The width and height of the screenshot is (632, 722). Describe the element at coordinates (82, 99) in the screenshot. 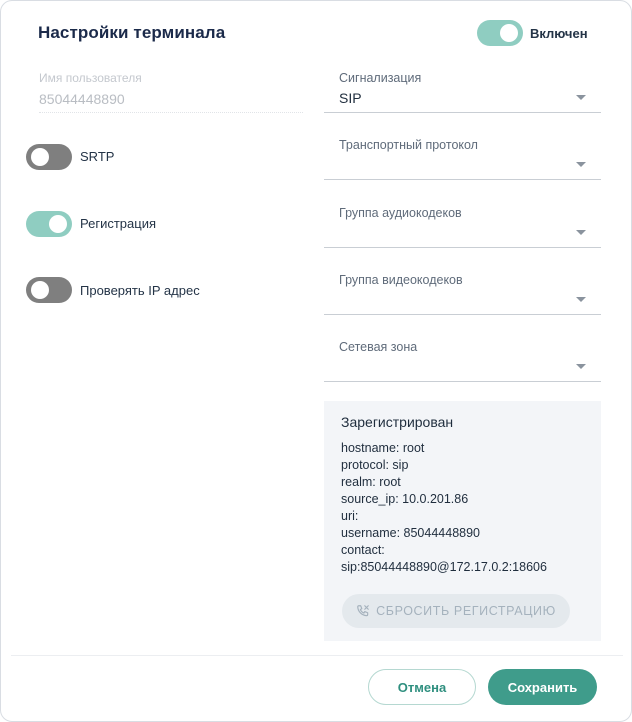

I see `username-value: 85044448890` at that location.